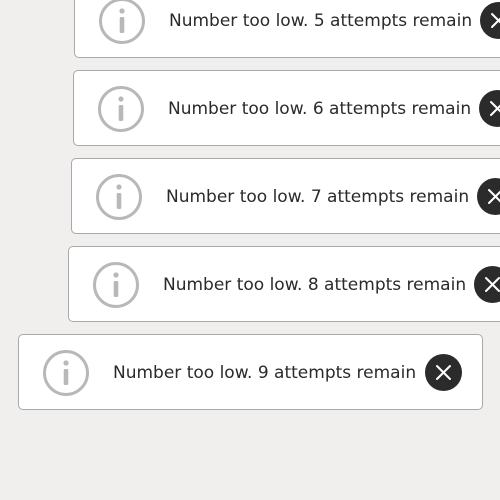  I want to click on toast-message: Number too low. 6 attempts remain, so click(320, 109).